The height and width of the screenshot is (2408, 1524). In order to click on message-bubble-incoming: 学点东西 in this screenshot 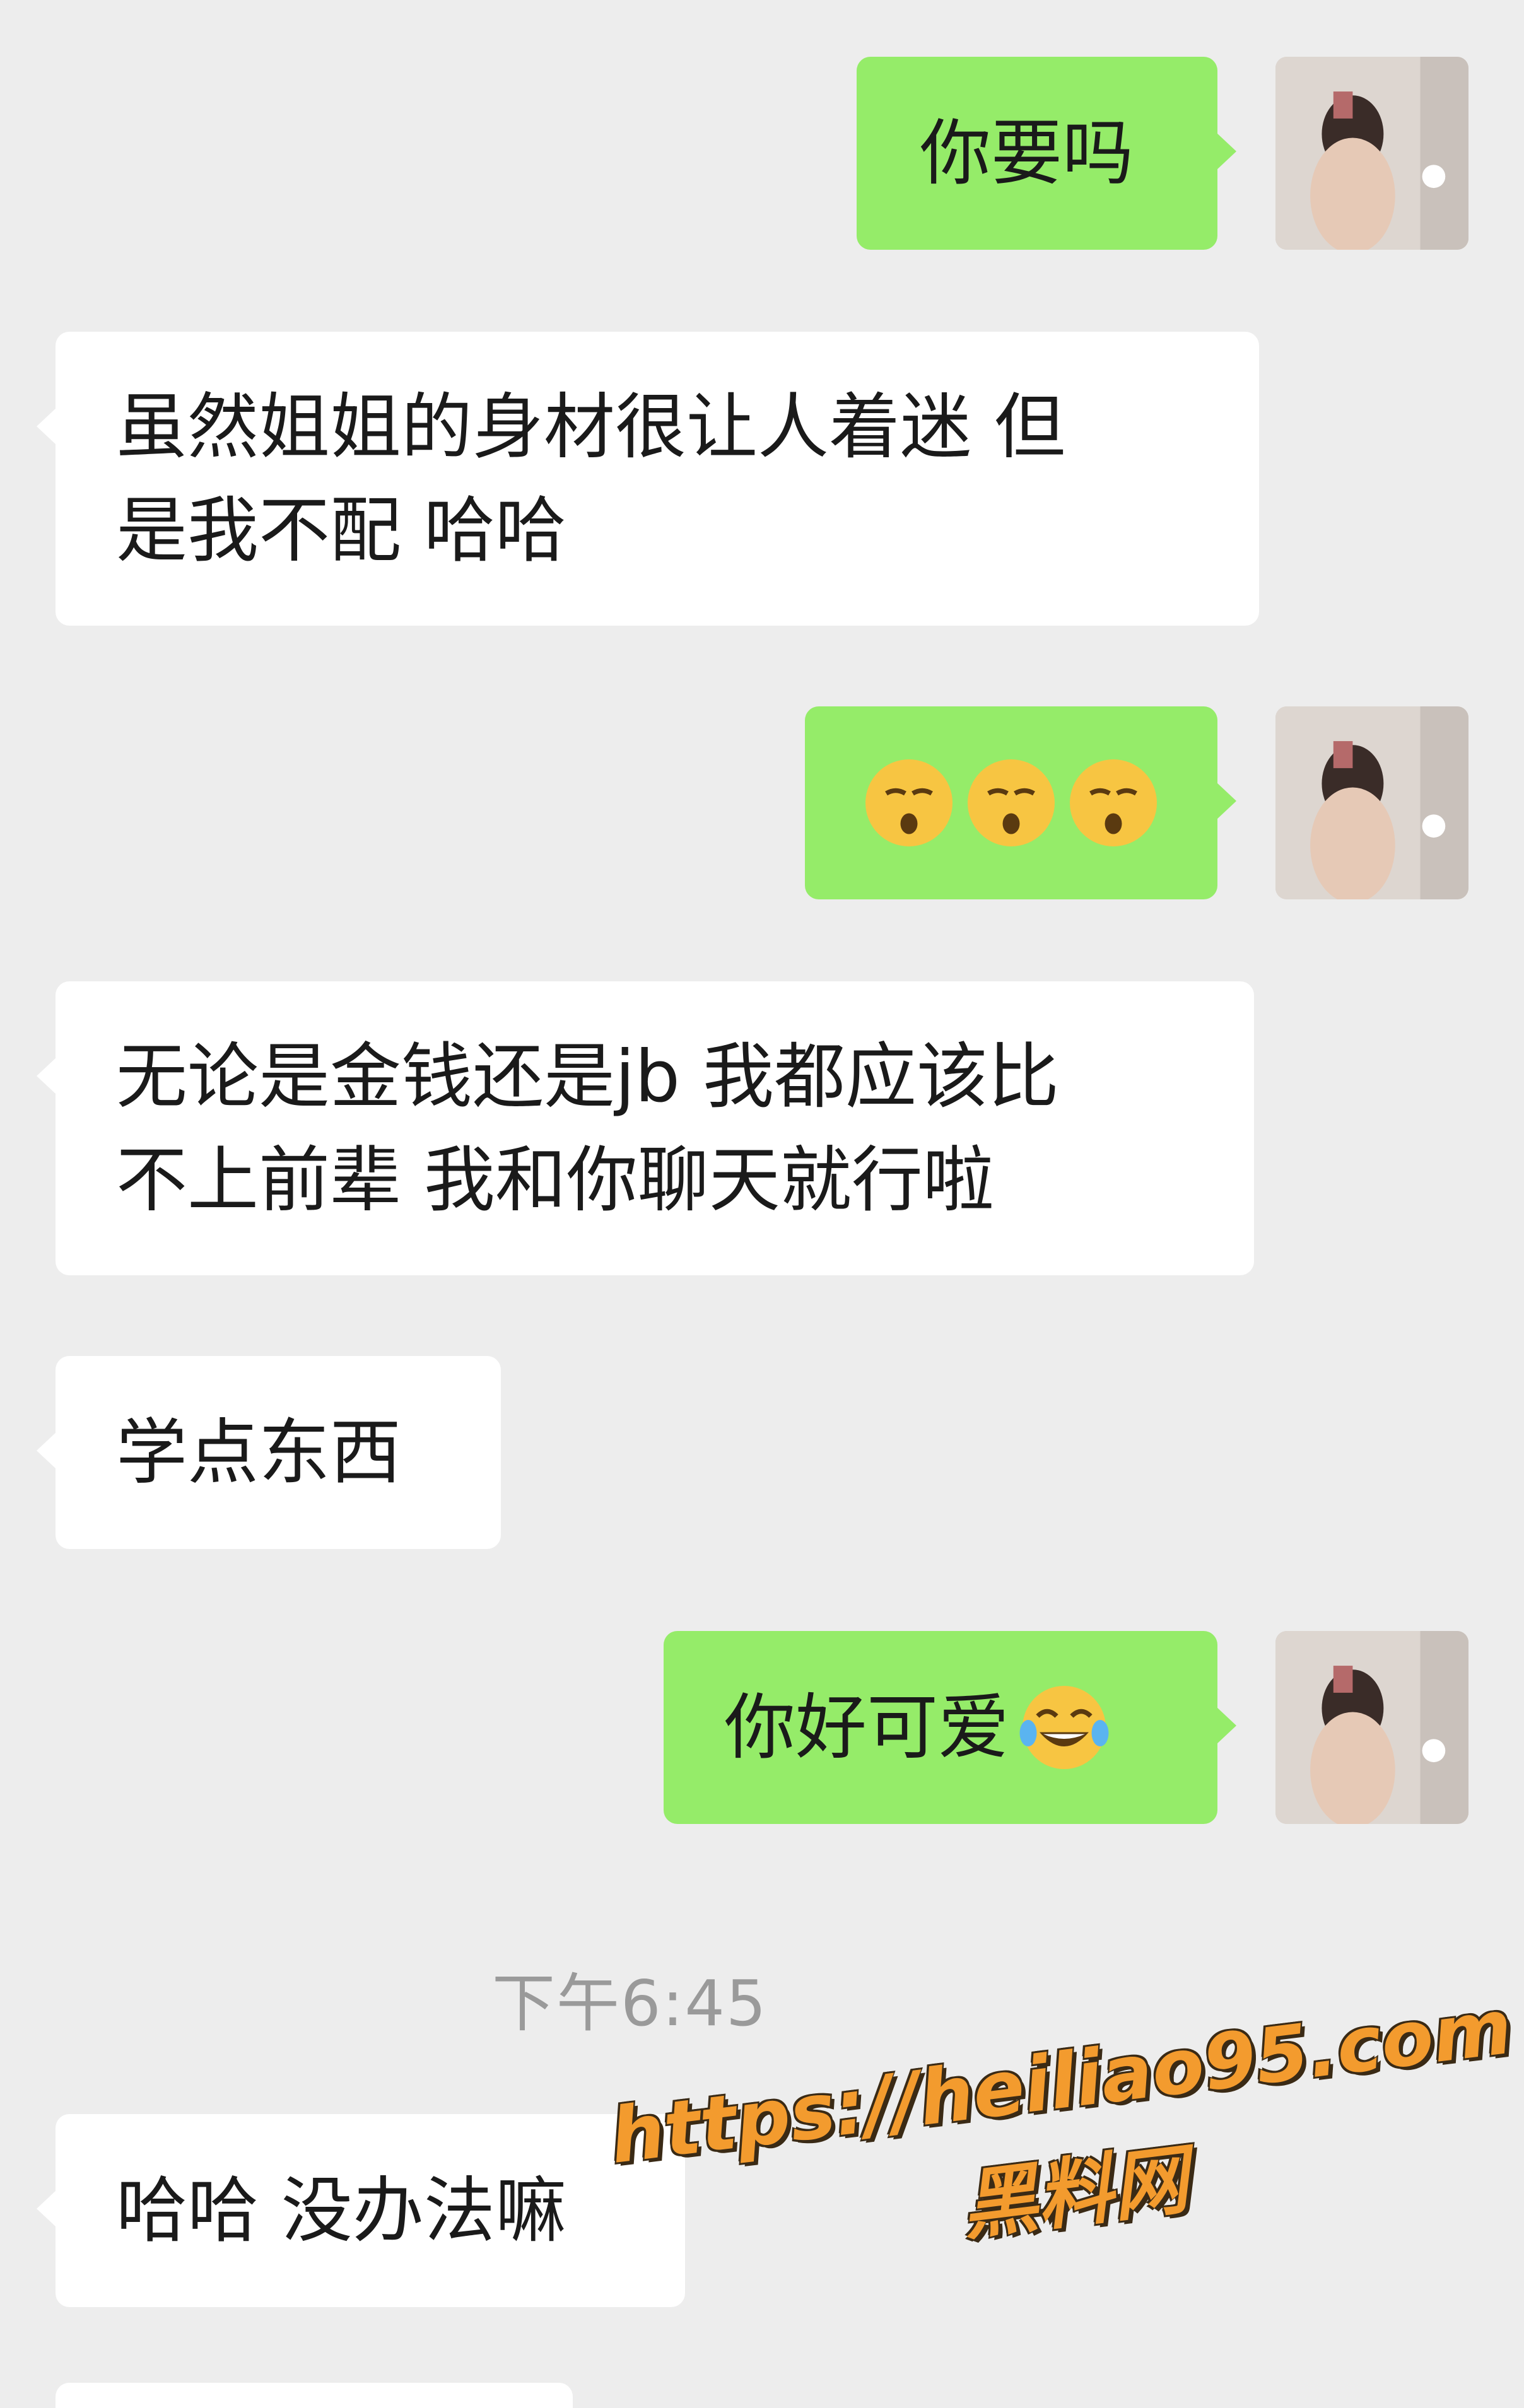, I will do `click(269, 1453)`.